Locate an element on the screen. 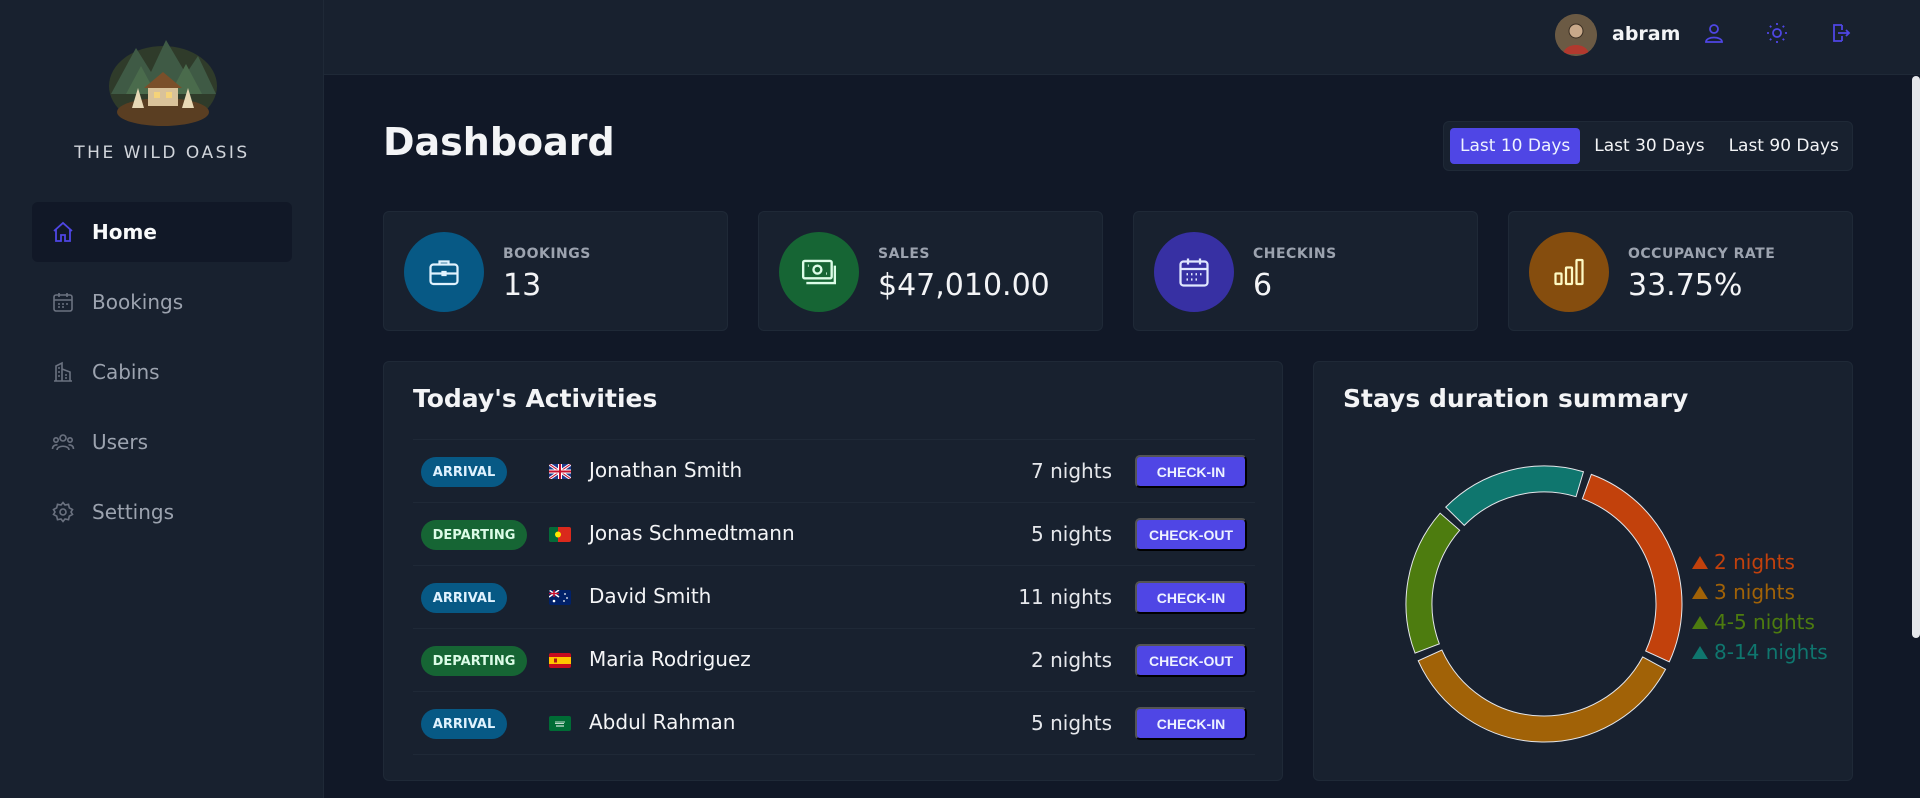 The width and height of the screenshot is (1920, 798). legend-item: 8-14 nights is located at coordinates (1760, 652).